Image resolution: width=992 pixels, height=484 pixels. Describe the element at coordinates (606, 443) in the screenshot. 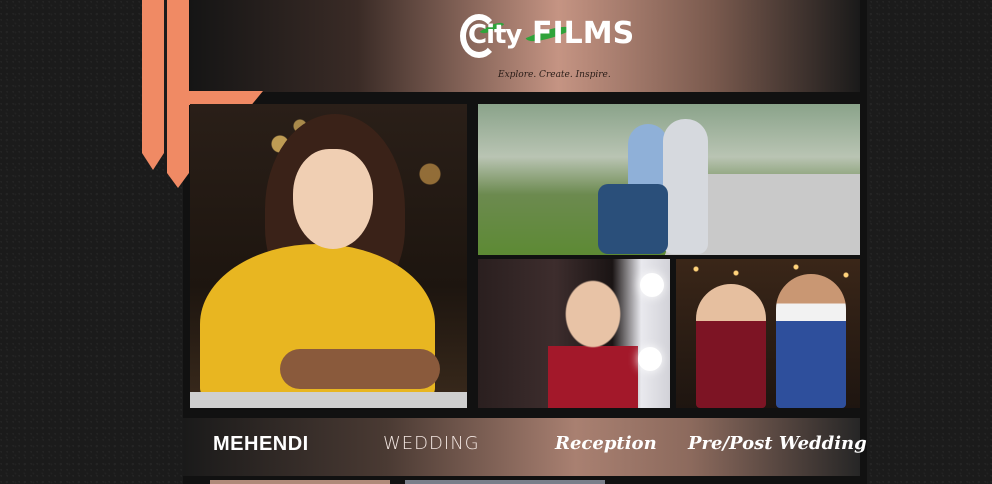

I see `nav-item-reception: Reception` at that location.